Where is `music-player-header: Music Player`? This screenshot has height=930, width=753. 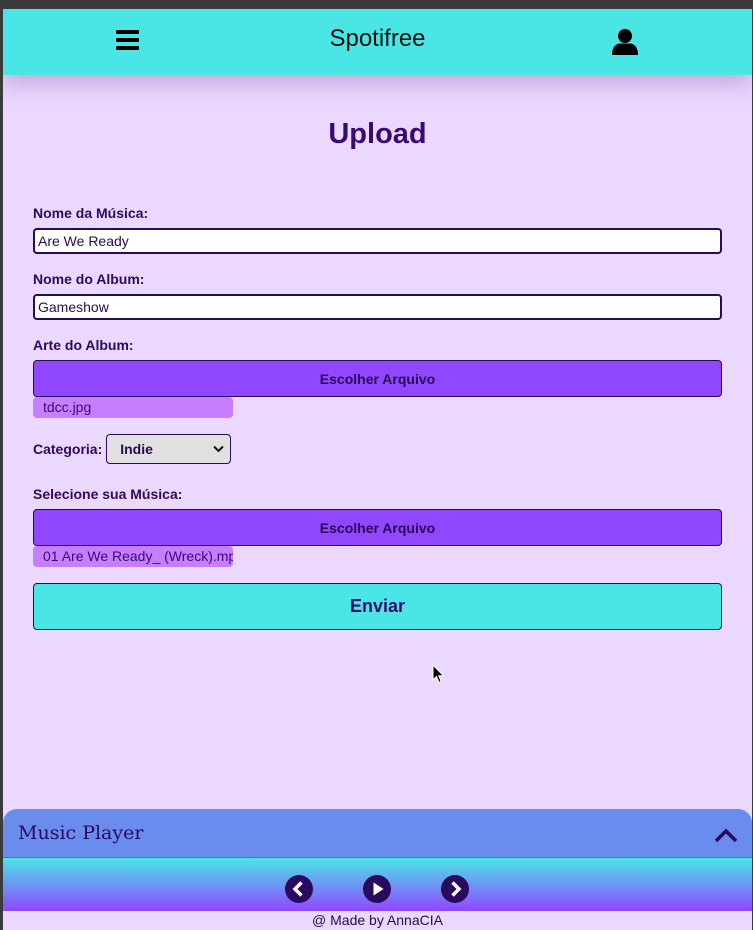
music-player-header: Music Player is located at coordinates (377, 833).